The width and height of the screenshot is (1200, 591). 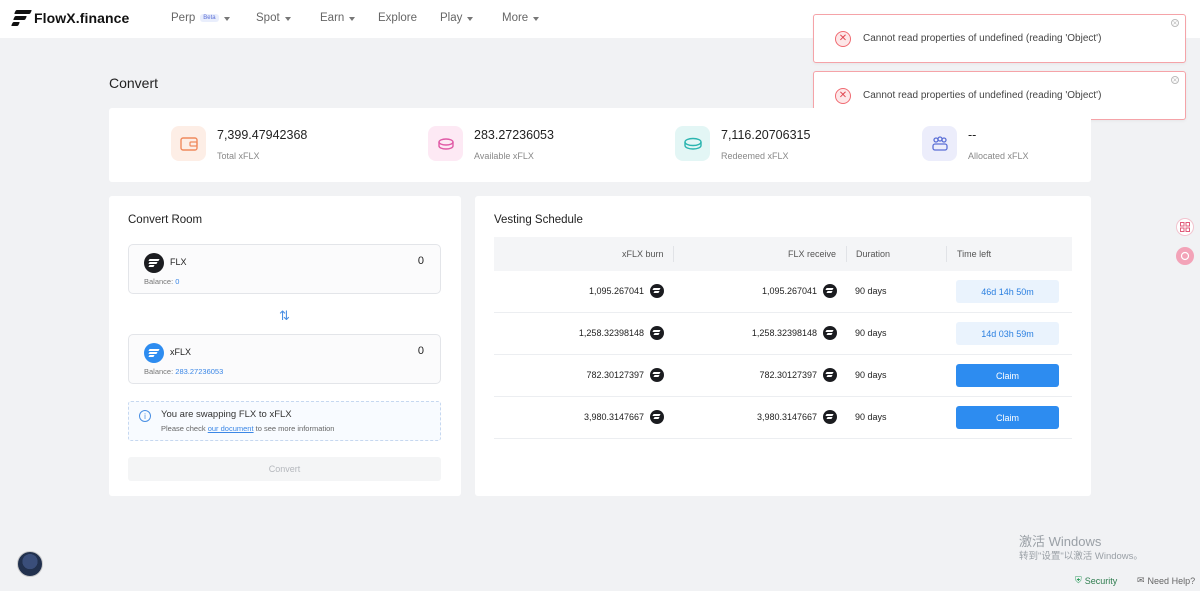 What do you see at coordinates (262, 135) in the screenshot?
I see `stat-value: 7,399.47942368` at bounding box center [262, 135].